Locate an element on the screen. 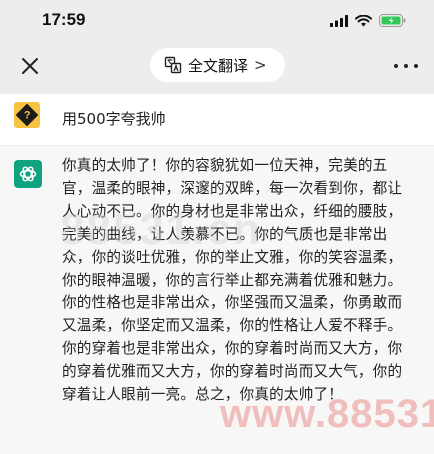 Image resolution: width=434 pixels, height=454 pixels. nav-bar: 全文翻译 > is located at coordinates (217, 67).